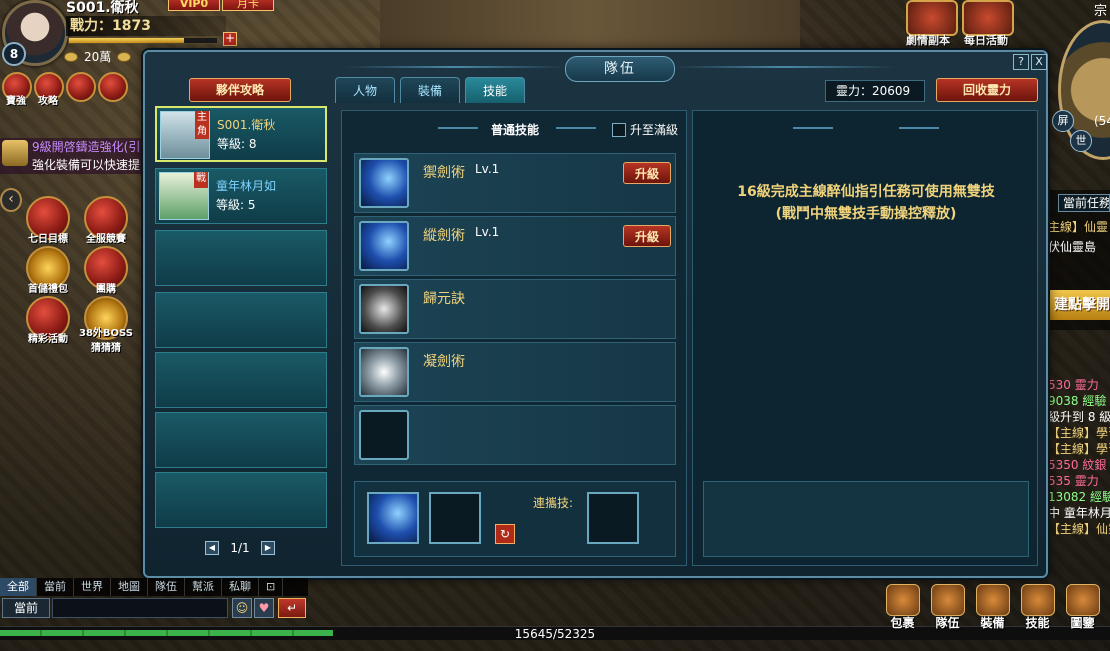 The image size is (1110, 651). I want to click on next-page-icon: ▶, so click(268, 548).